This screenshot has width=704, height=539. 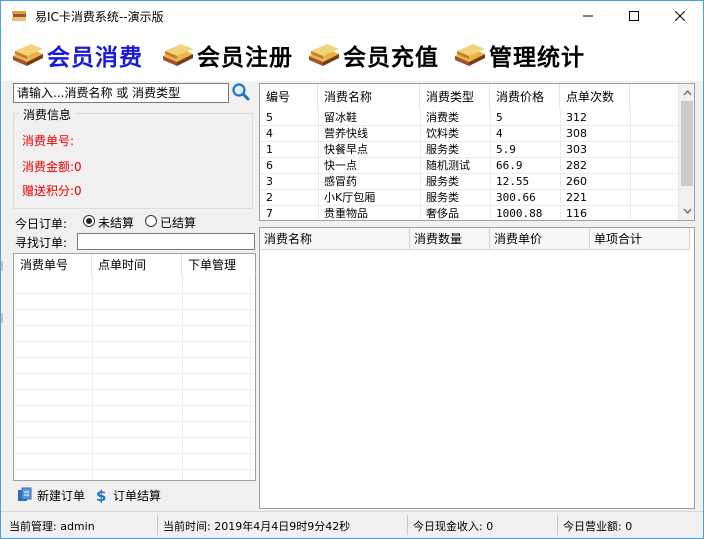 What do you see at coordinates (77, 55) in the screenshot?
I see `menu-member-consume: 会员消费` at bounding box center [77, 55].